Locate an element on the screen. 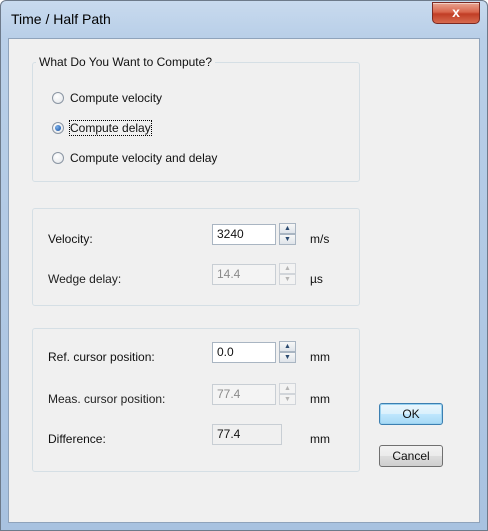 The width and height of the screenshot is (488, 531). ref-cursor-spin-up-button: ▲ is located at coordinates (287, 346).